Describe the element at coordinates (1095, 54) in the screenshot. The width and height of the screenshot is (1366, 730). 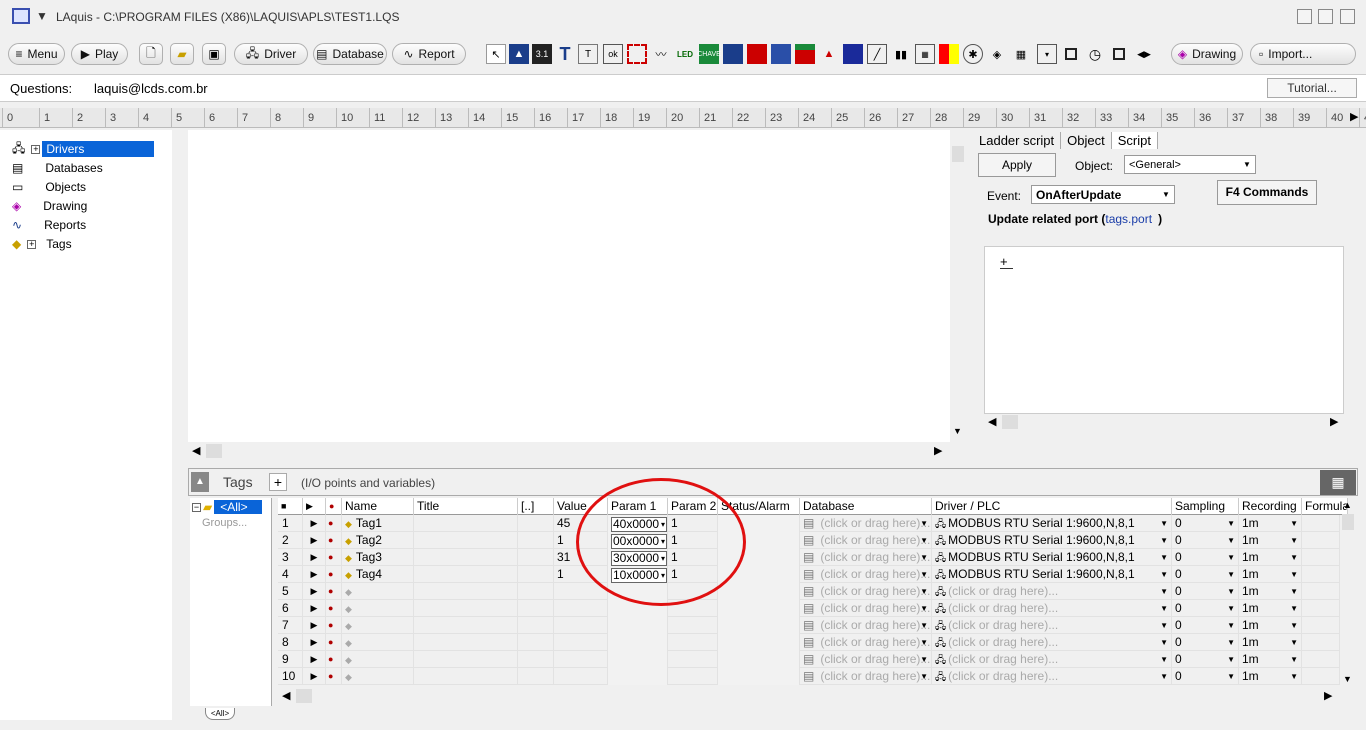
I see `clock-tool-icon: ◷` at that location.